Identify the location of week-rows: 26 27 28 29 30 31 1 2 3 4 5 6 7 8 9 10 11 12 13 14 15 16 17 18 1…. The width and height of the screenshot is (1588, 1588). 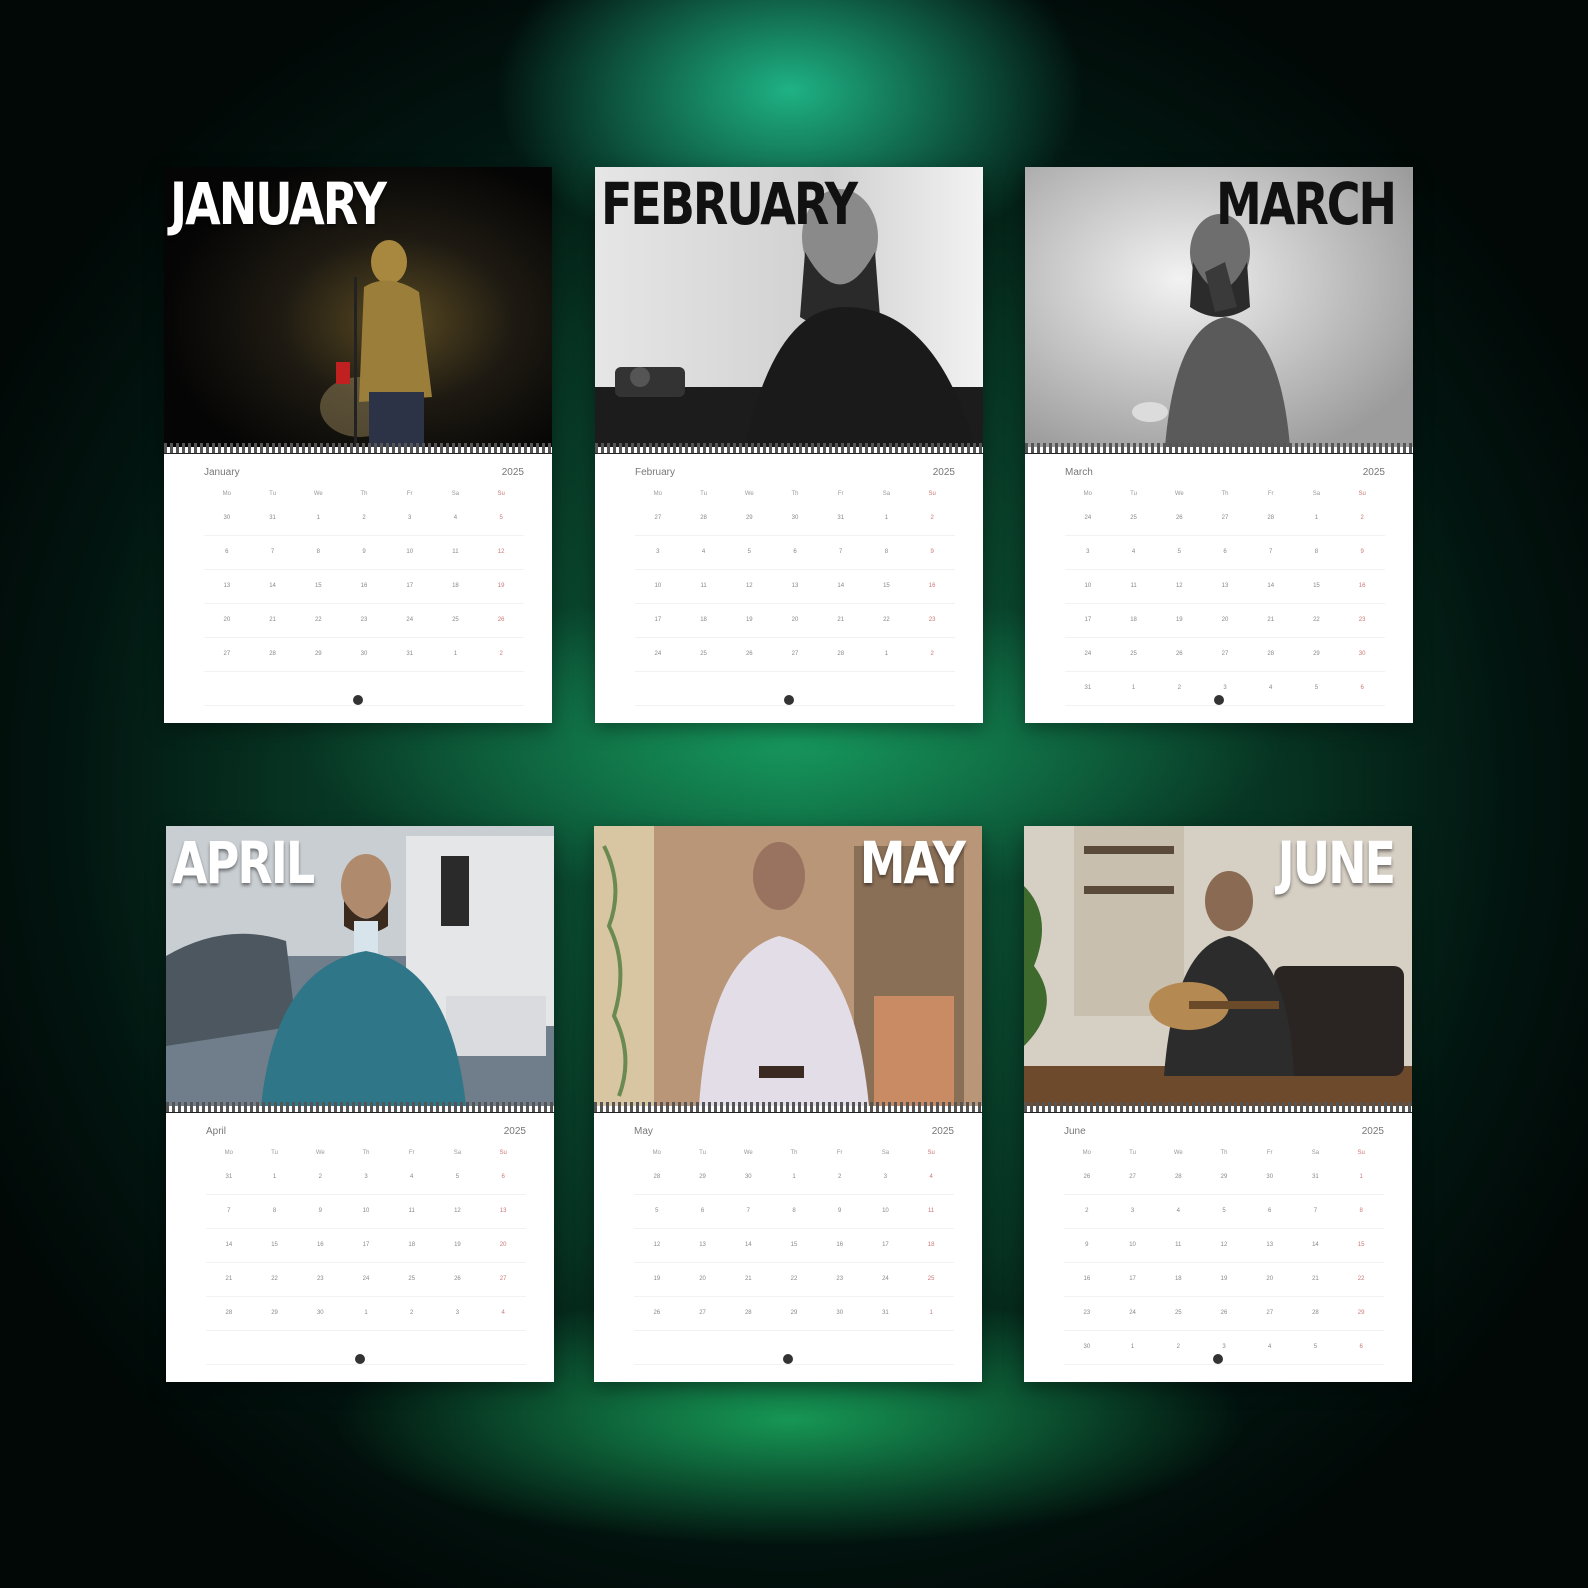
(1224, 1263).